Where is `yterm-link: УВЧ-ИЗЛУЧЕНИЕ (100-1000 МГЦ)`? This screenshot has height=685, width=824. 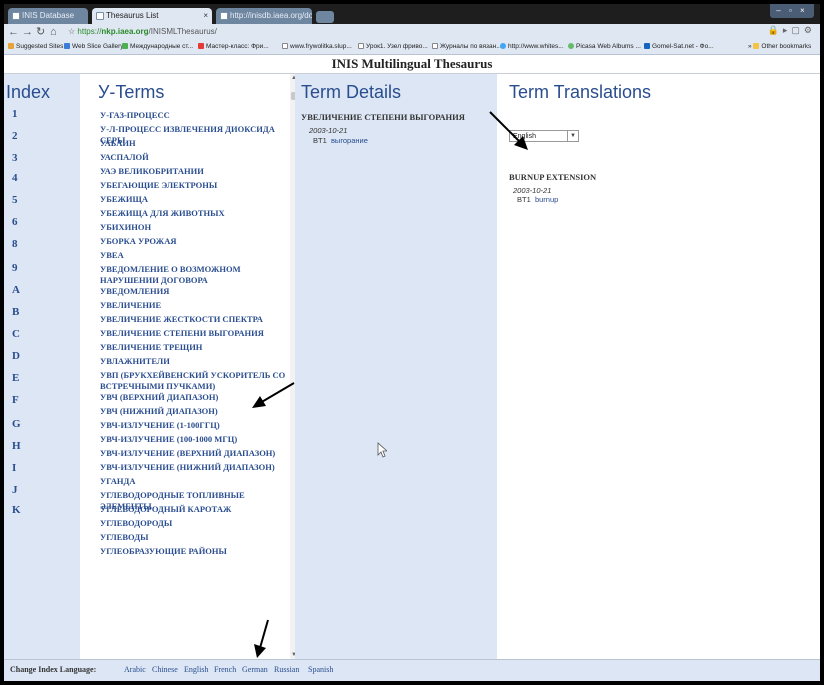 yterm-link: УВЧ-ИЗЛУЧЕНИЕ (100-1000 МГЦ) is located at coordinates (195, 439).